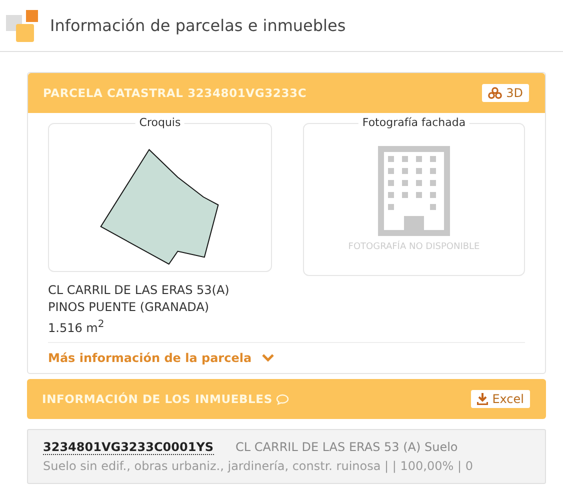 The height and width of the screenshot is (499, 563). Describe the element at coordinates (77, 327) in the screenshot. I see `address-line: 1.516 m$^{2}$` at that location.